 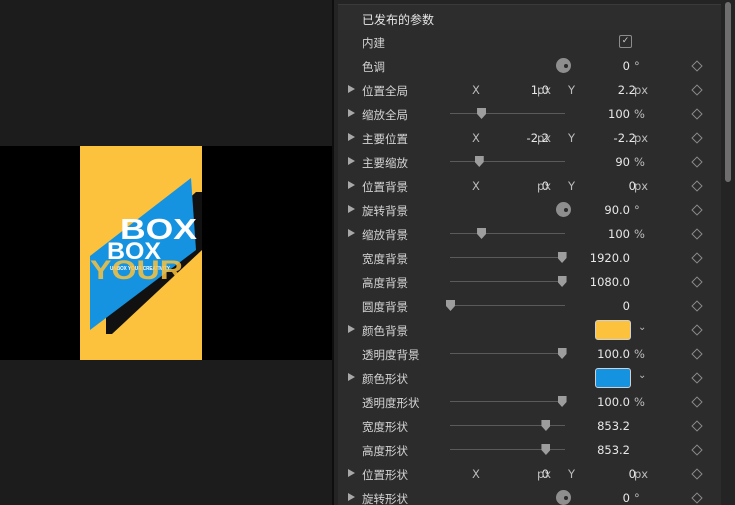 I want to click on param-row: 缩放背景 100%, so click(x=529, y=234).